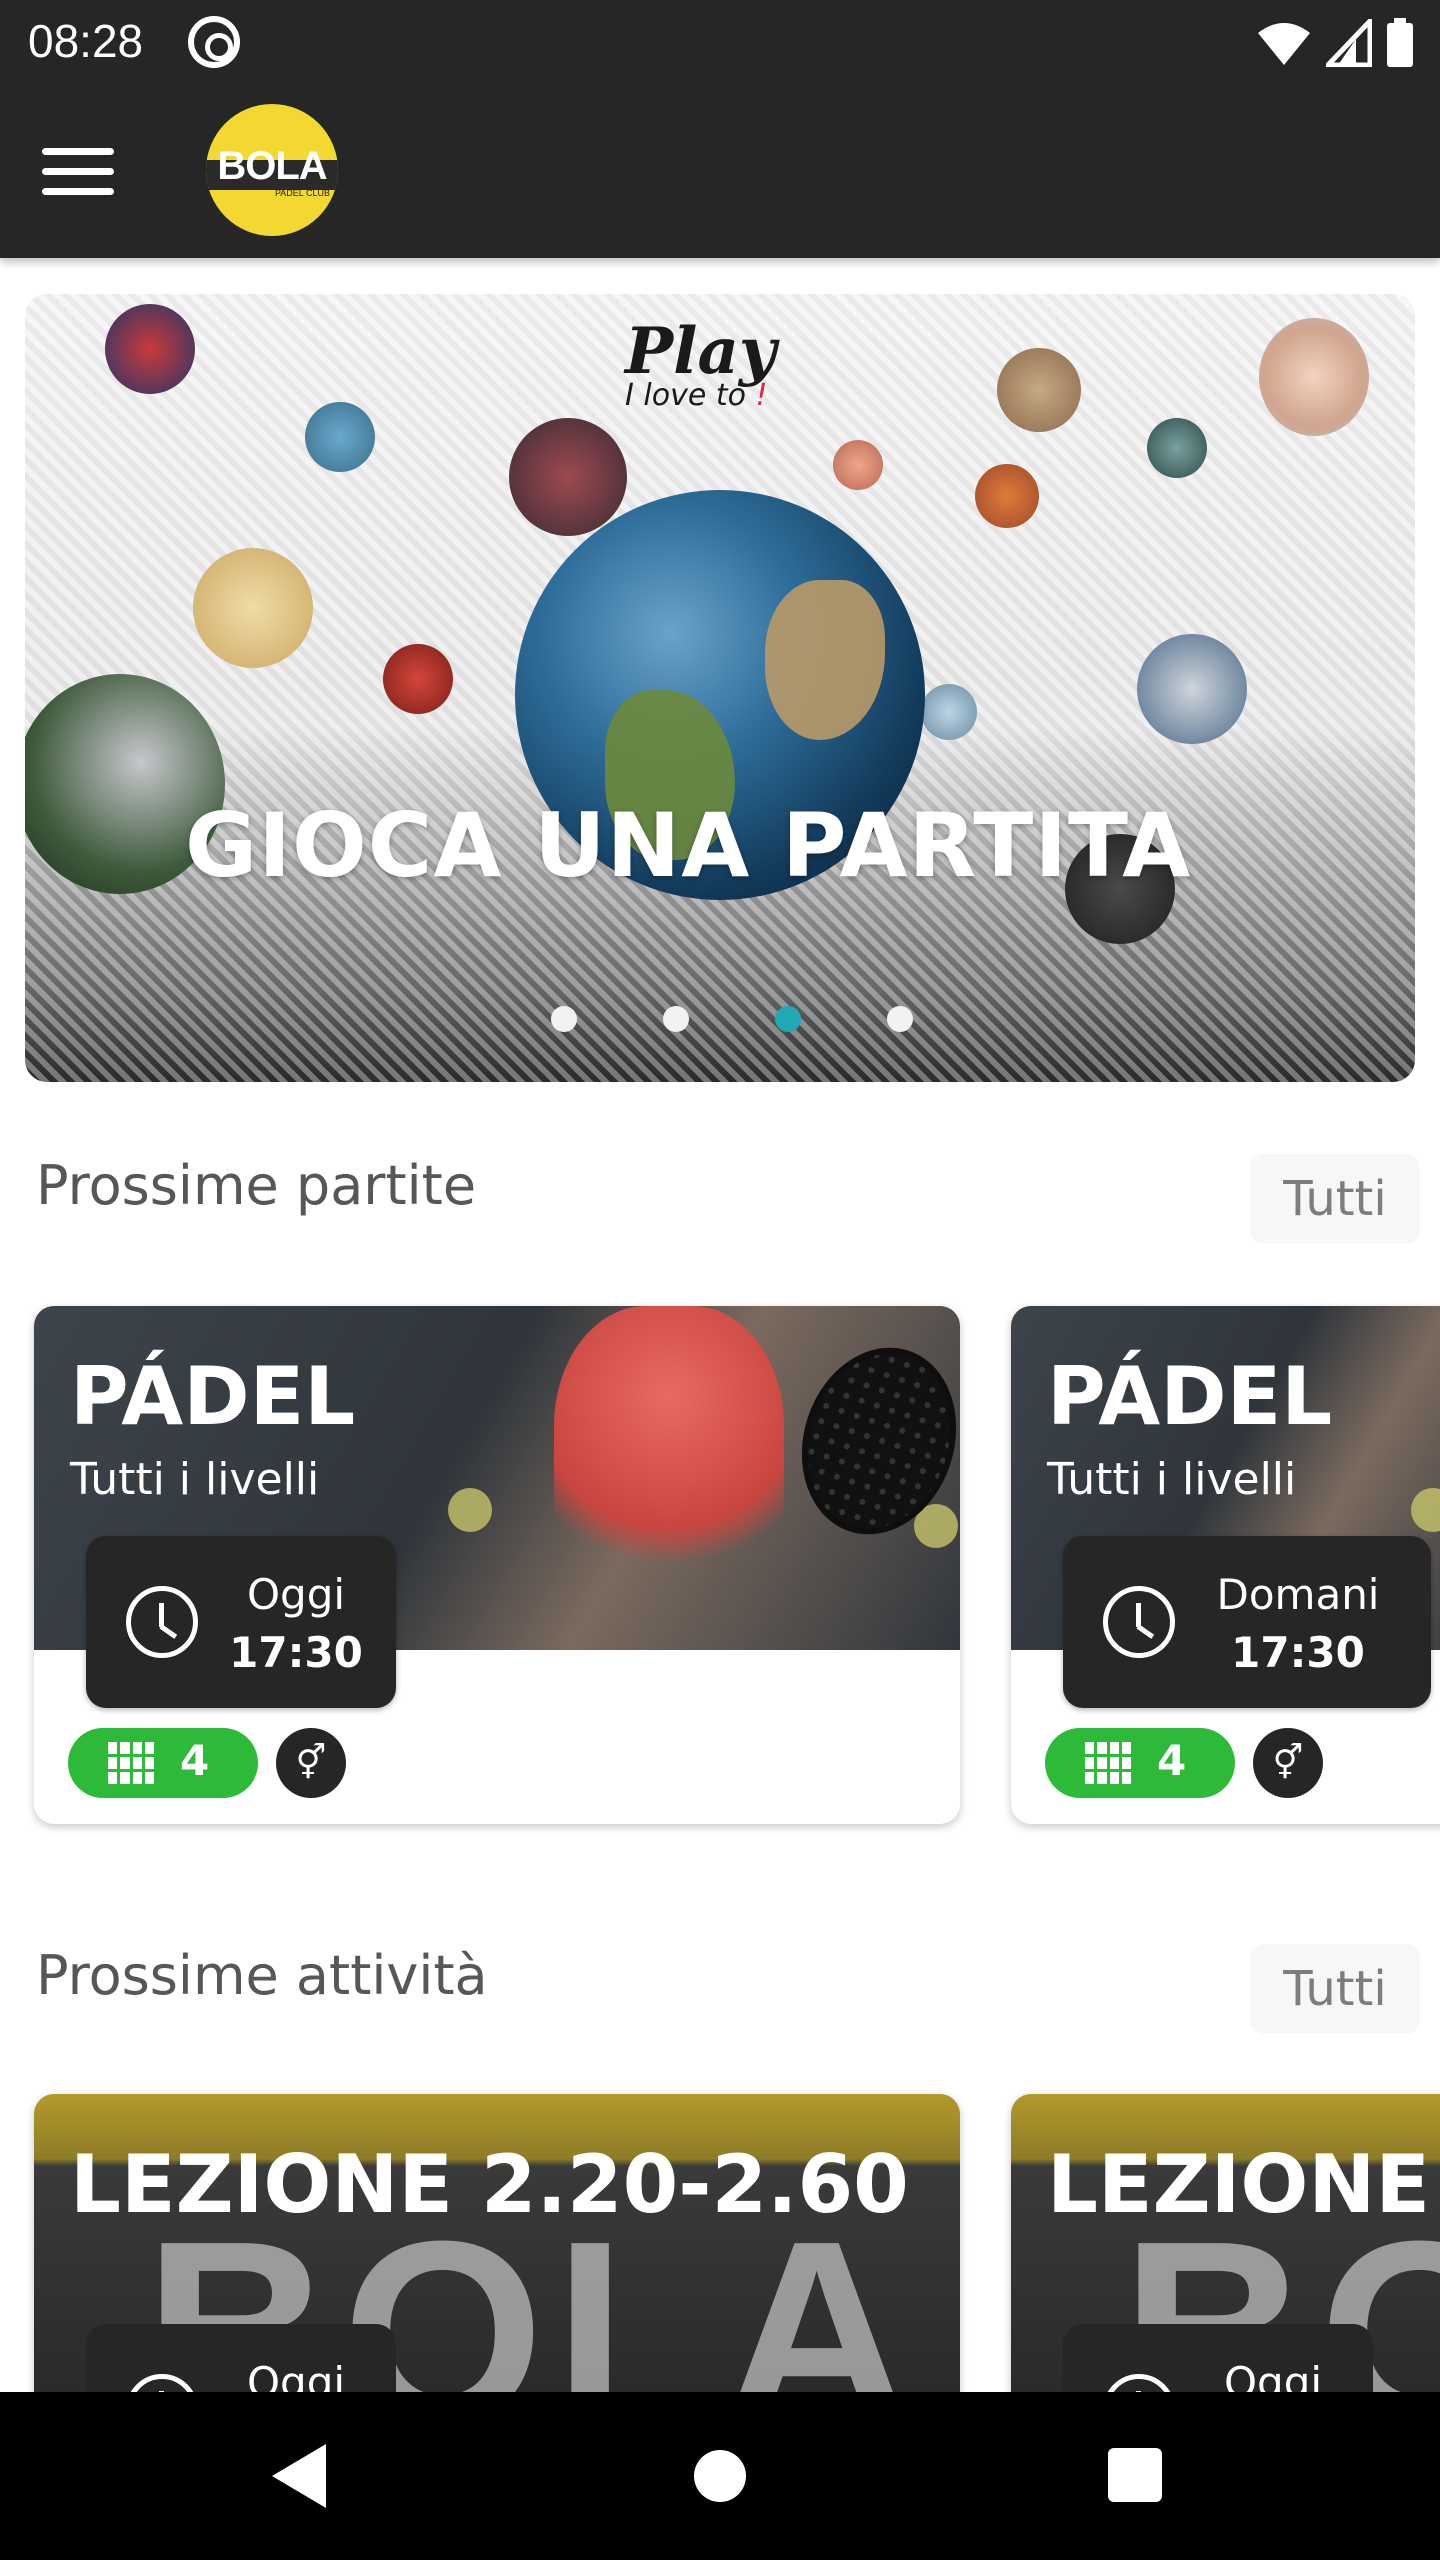  Describe the element at coordinates (788, 1019) in the screenshot. I see `carousel-dot-active` at that location.